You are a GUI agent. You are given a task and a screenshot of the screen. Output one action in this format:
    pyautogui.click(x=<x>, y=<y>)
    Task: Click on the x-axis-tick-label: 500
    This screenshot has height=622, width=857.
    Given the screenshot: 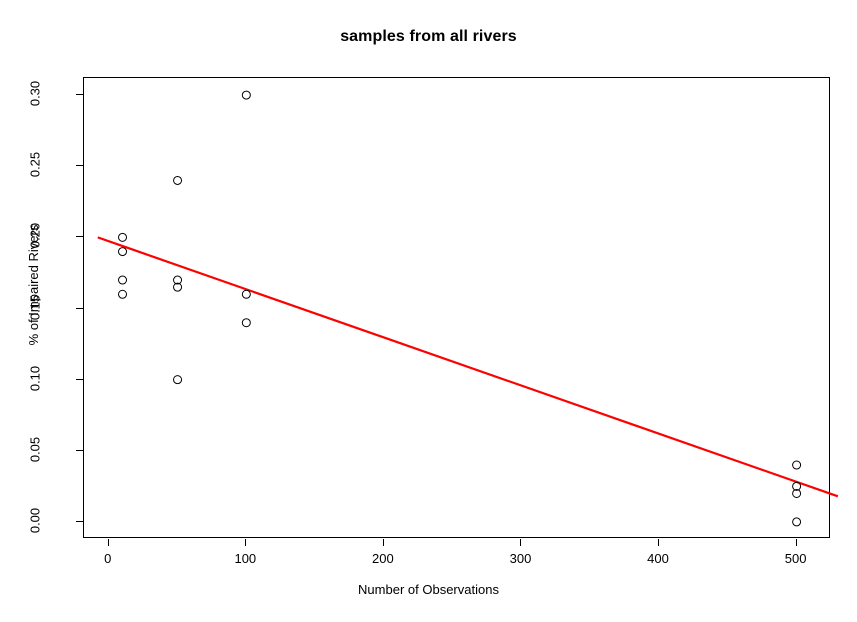 What is the action you would take?
    pyautogui.click(x=795, y=558)
    